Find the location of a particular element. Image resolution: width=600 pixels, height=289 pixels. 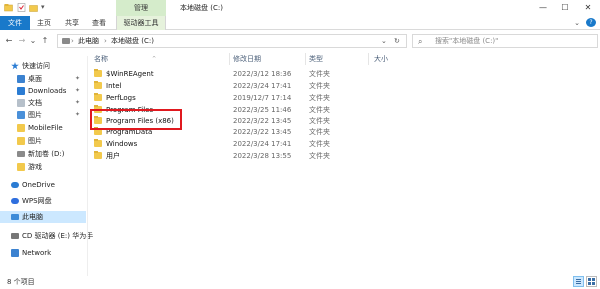

address-dropdown-icon: ⌄ is located at coordinates (384, 41).